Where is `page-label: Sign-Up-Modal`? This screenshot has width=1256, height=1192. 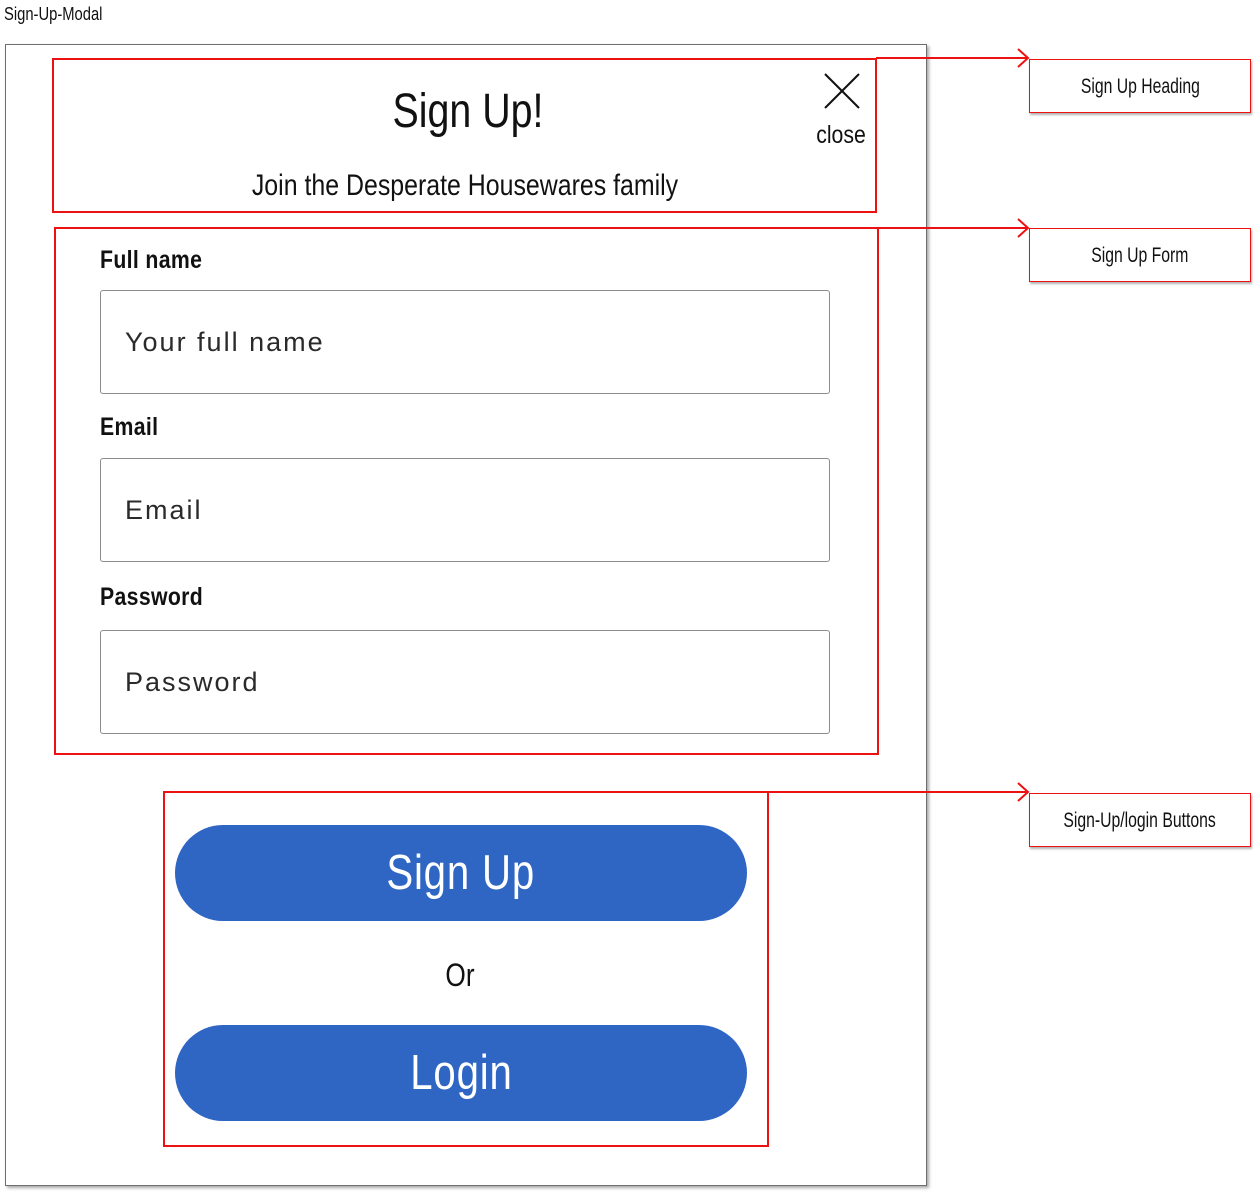 page-label: Sign-Up-Modal is located at coordinates (53, 14).